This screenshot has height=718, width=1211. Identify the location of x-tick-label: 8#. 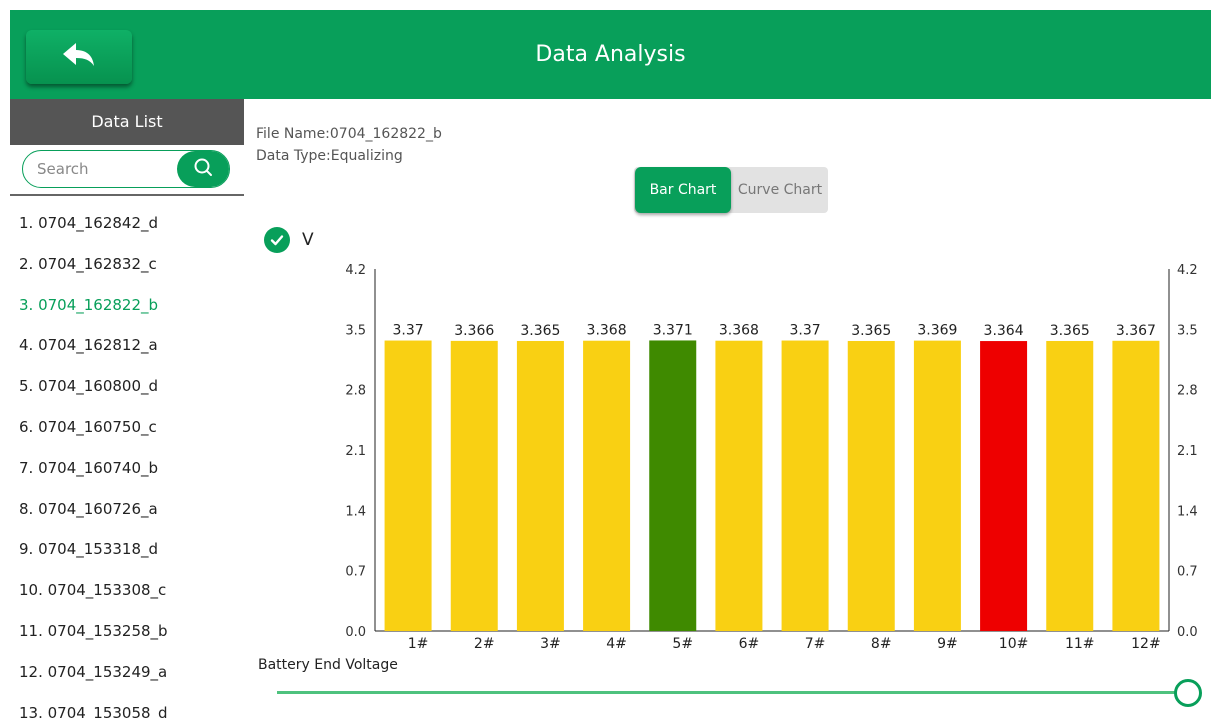
(881, 644).